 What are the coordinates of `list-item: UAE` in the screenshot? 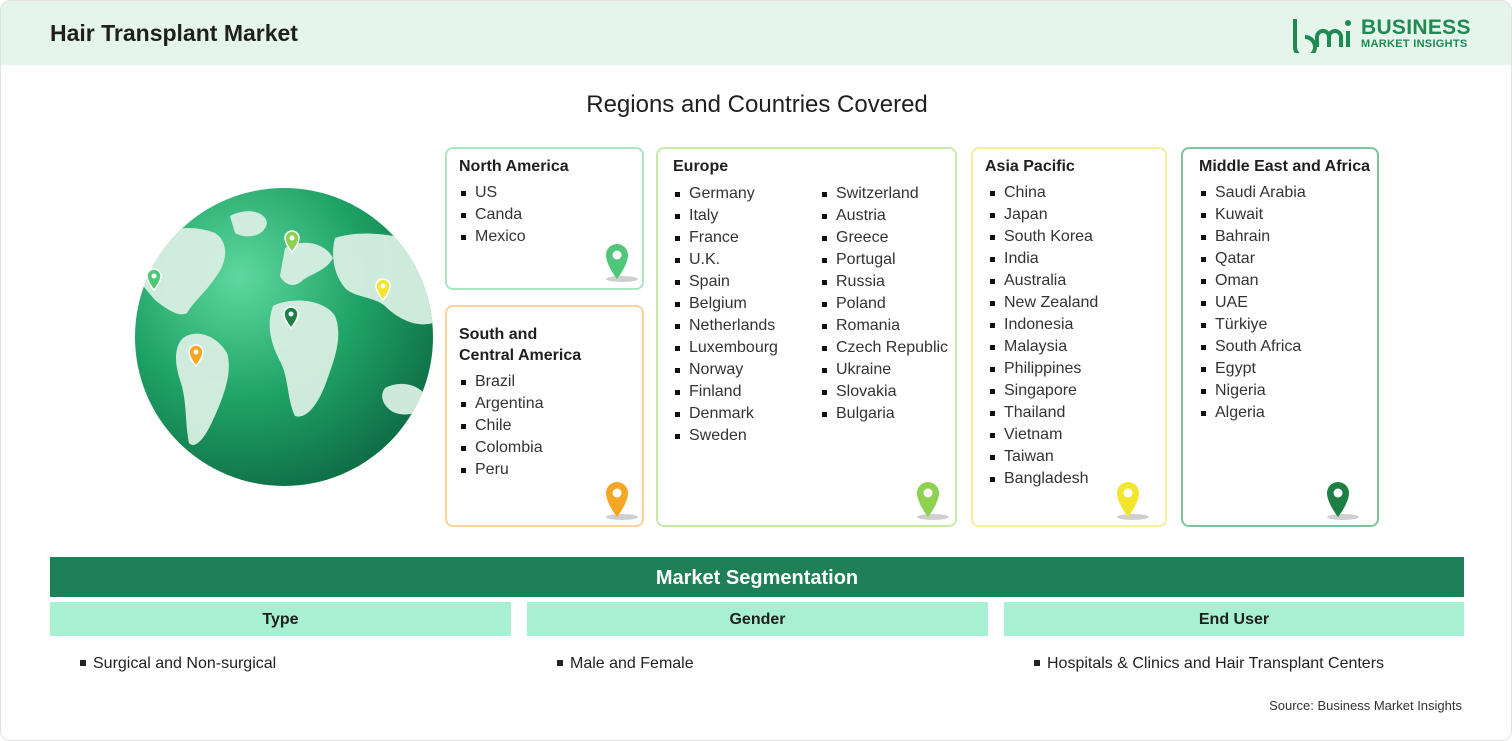 It's located at (1288, 303).